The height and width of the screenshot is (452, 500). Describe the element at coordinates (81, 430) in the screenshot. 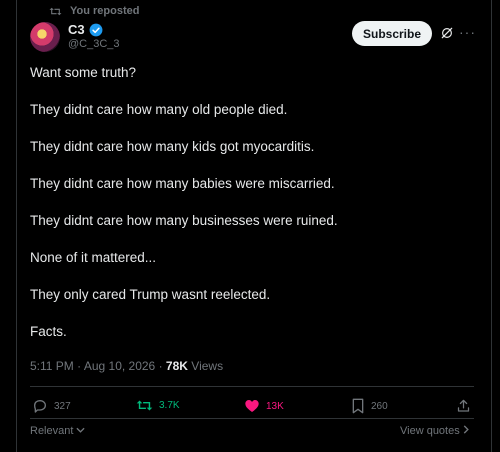

I see `chevron-down-icon` at that location.